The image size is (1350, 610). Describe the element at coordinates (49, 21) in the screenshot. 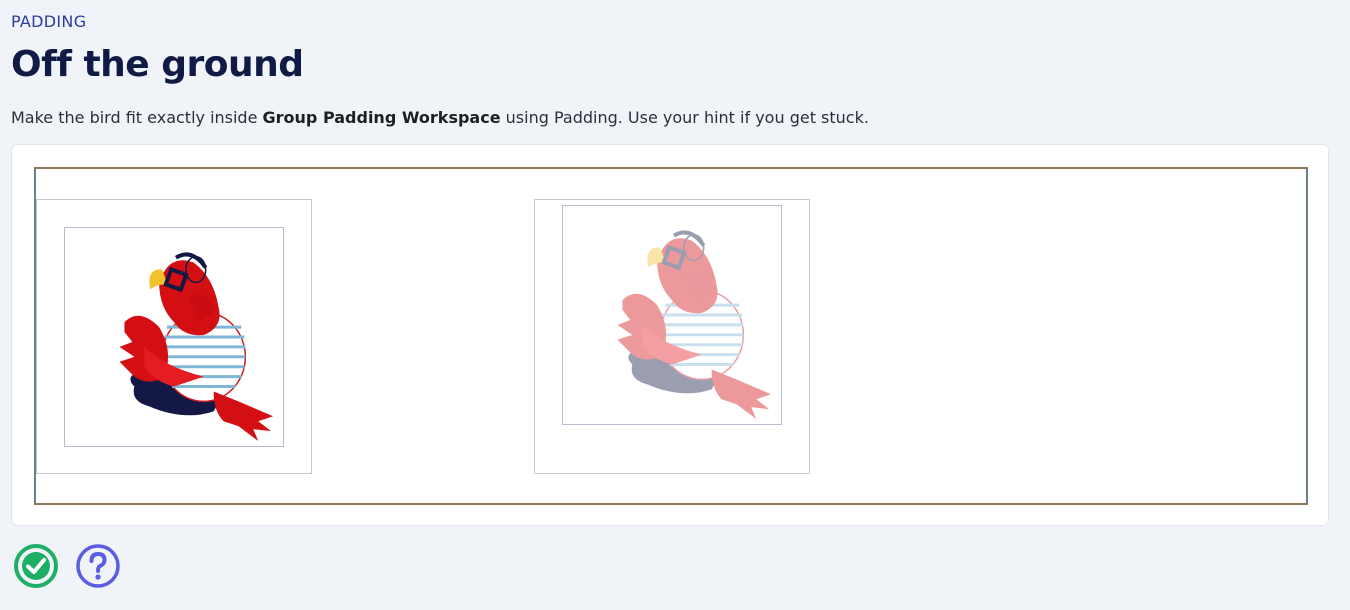

I see `lesson-eyebrow: PADDING` at that location.